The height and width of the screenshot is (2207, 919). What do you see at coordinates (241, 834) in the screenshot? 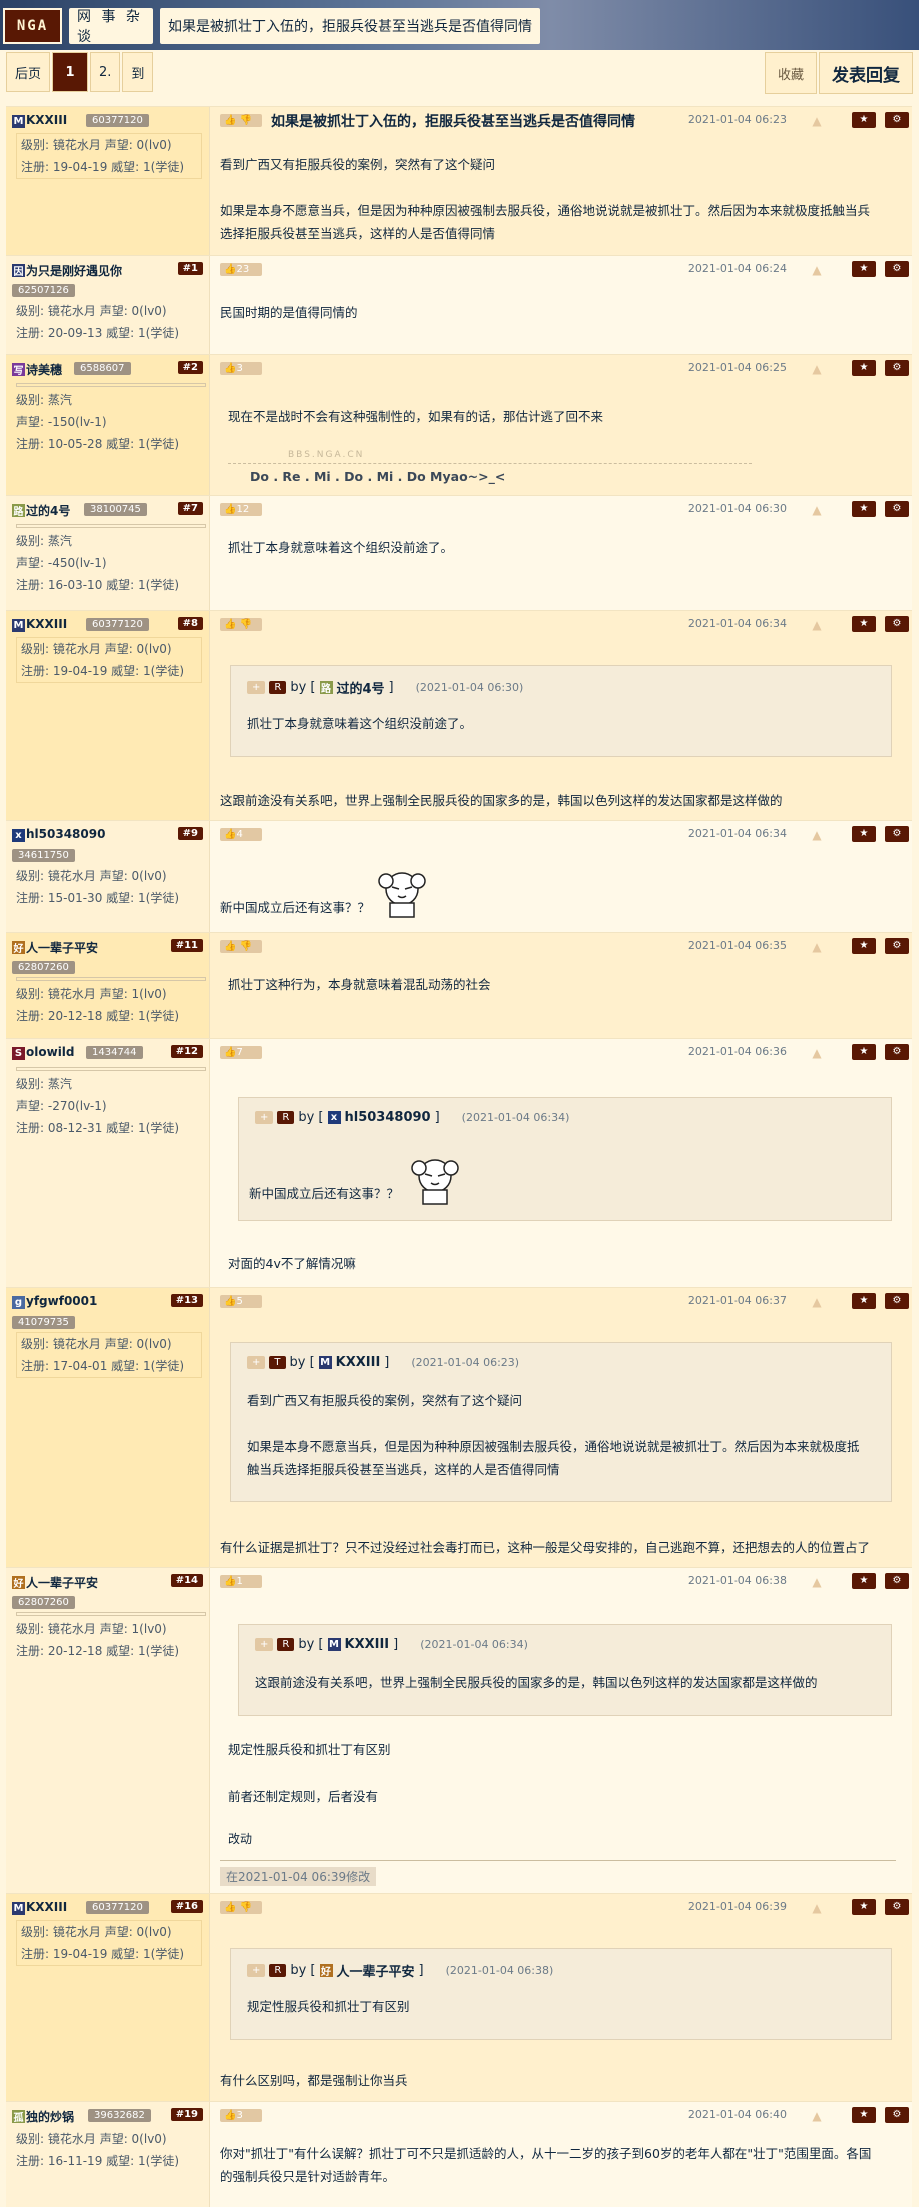
I see `like-button: 👍 4` at bounding box center [241, 834].